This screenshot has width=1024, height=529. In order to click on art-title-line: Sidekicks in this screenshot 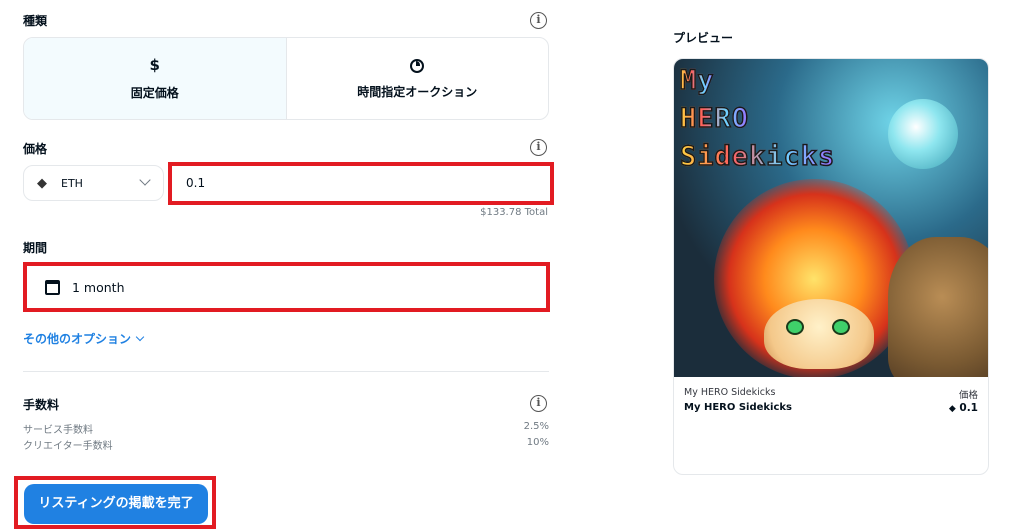, I will do `click(757, 156)`.